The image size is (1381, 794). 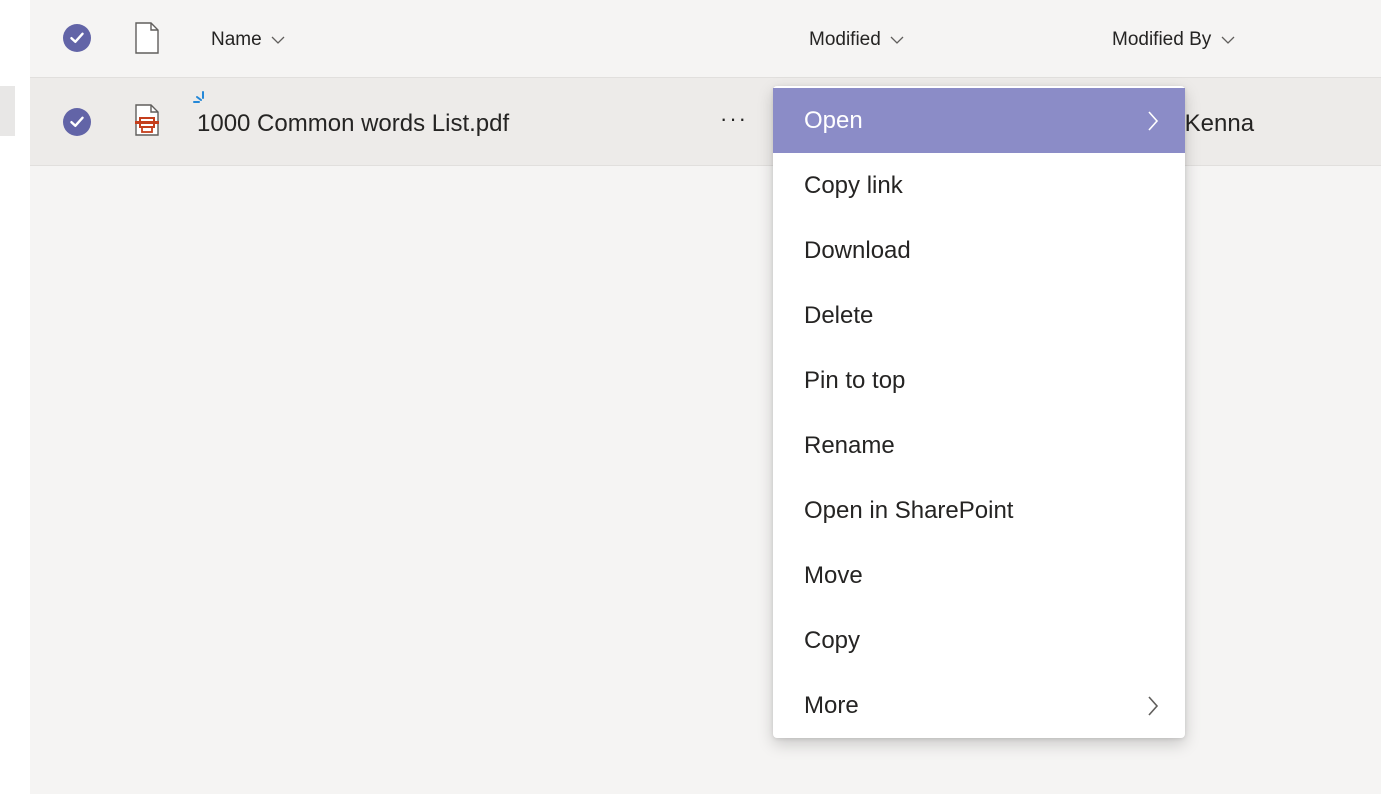 I want to click on menu-item-label: Delete, so click(x=839, y=315).